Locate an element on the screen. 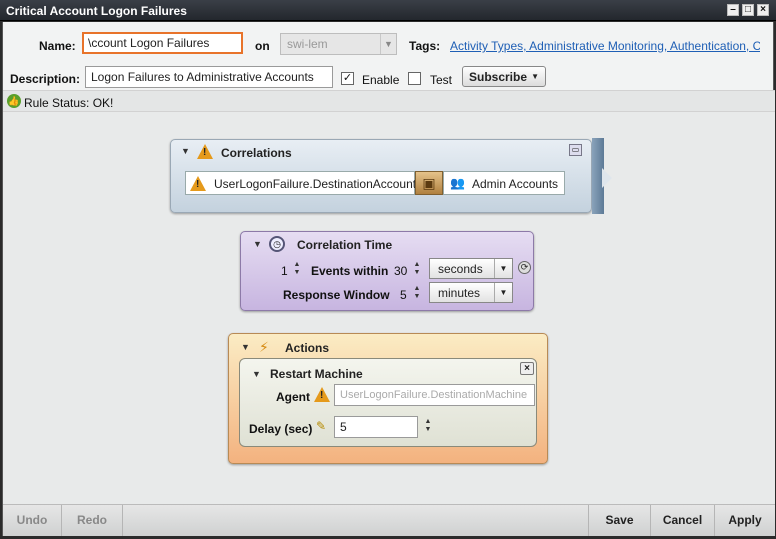 The width and height of the screenshot is (776, 539). delay-label: Delay (sec) is located at coordinates (281, 429).